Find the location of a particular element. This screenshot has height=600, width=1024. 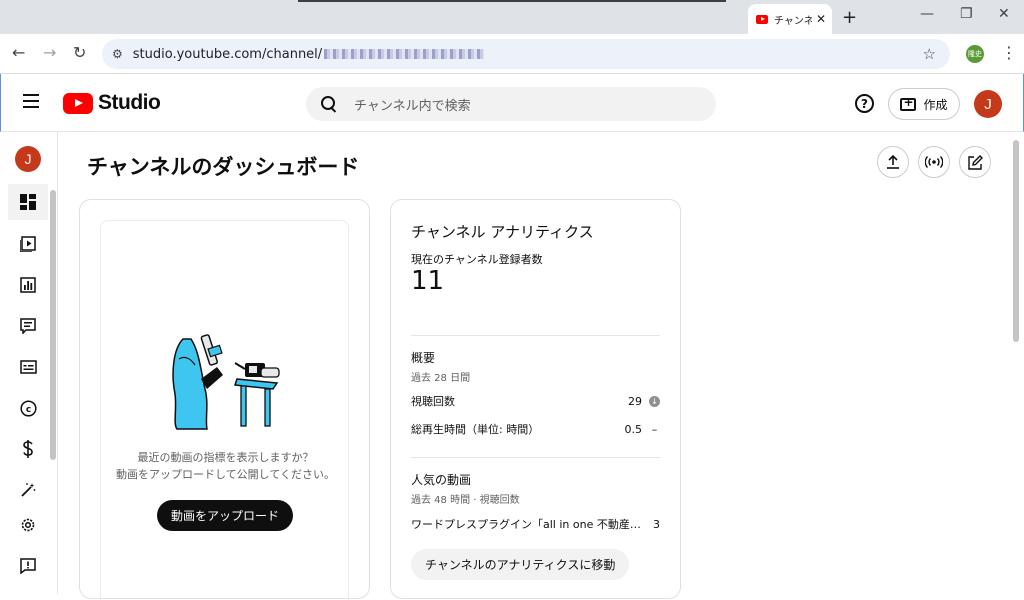

upload-message-line2: 動画をアップロードして公開してください。 is located at coordinates (225, 474).